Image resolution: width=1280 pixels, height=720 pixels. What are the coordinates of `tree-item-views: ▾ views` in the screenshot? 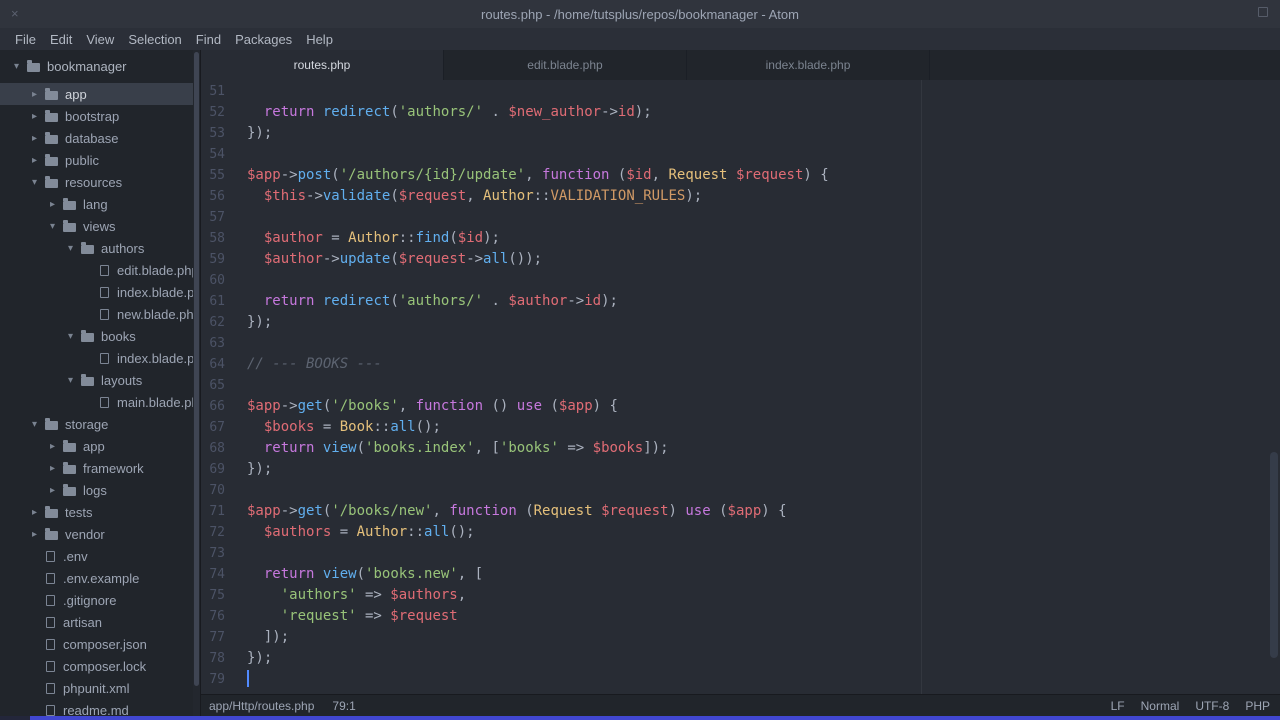 It's located at (100, 226).